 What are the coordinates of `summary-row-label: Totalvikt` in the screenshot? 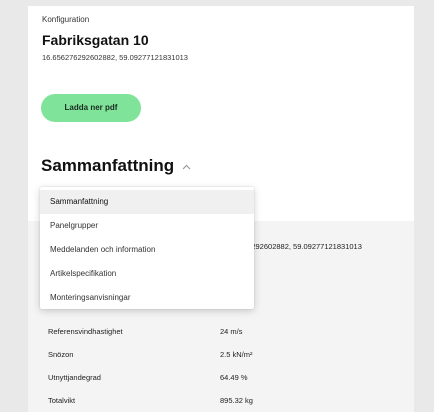 It's located at (62, 400).